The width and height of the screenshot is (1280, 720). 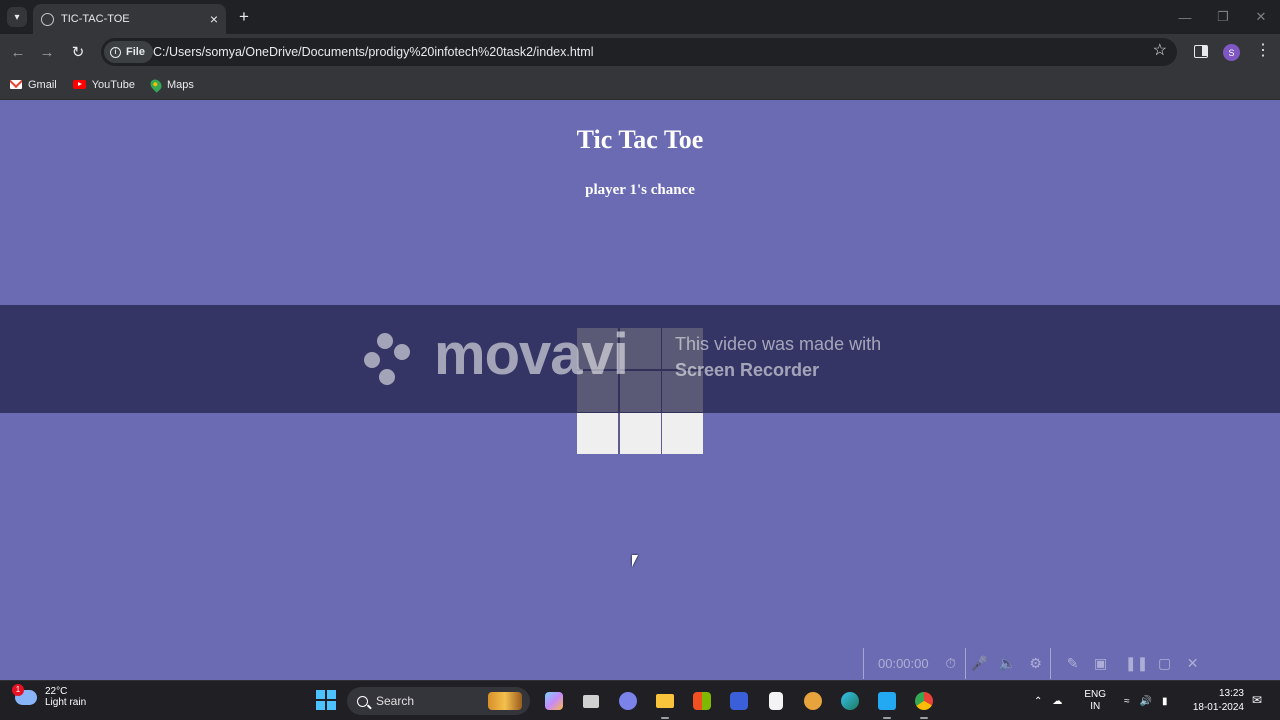 I want to click on forward-button: →, so click(x=47, y=52).